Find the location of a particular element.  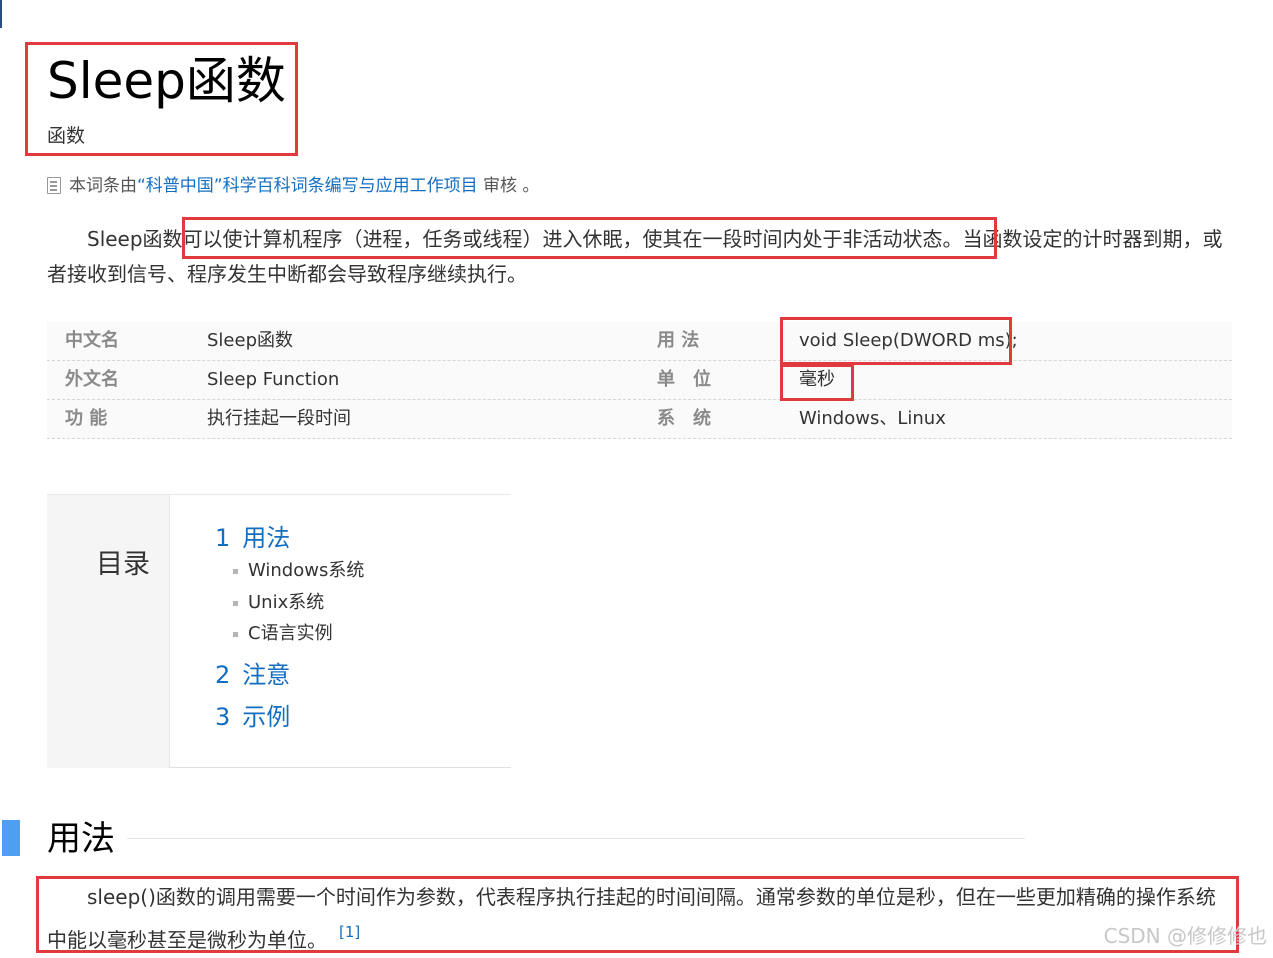

info-value: 执行挂起一段时间 is located at coordinates (279, 418).